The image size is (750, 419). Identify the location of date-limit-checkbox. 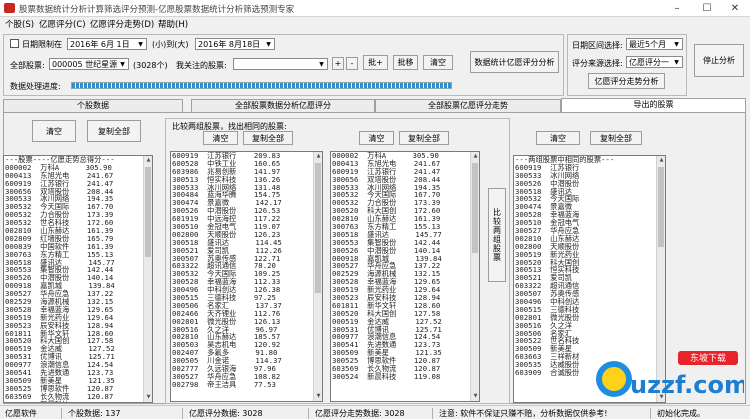
(14, 43).